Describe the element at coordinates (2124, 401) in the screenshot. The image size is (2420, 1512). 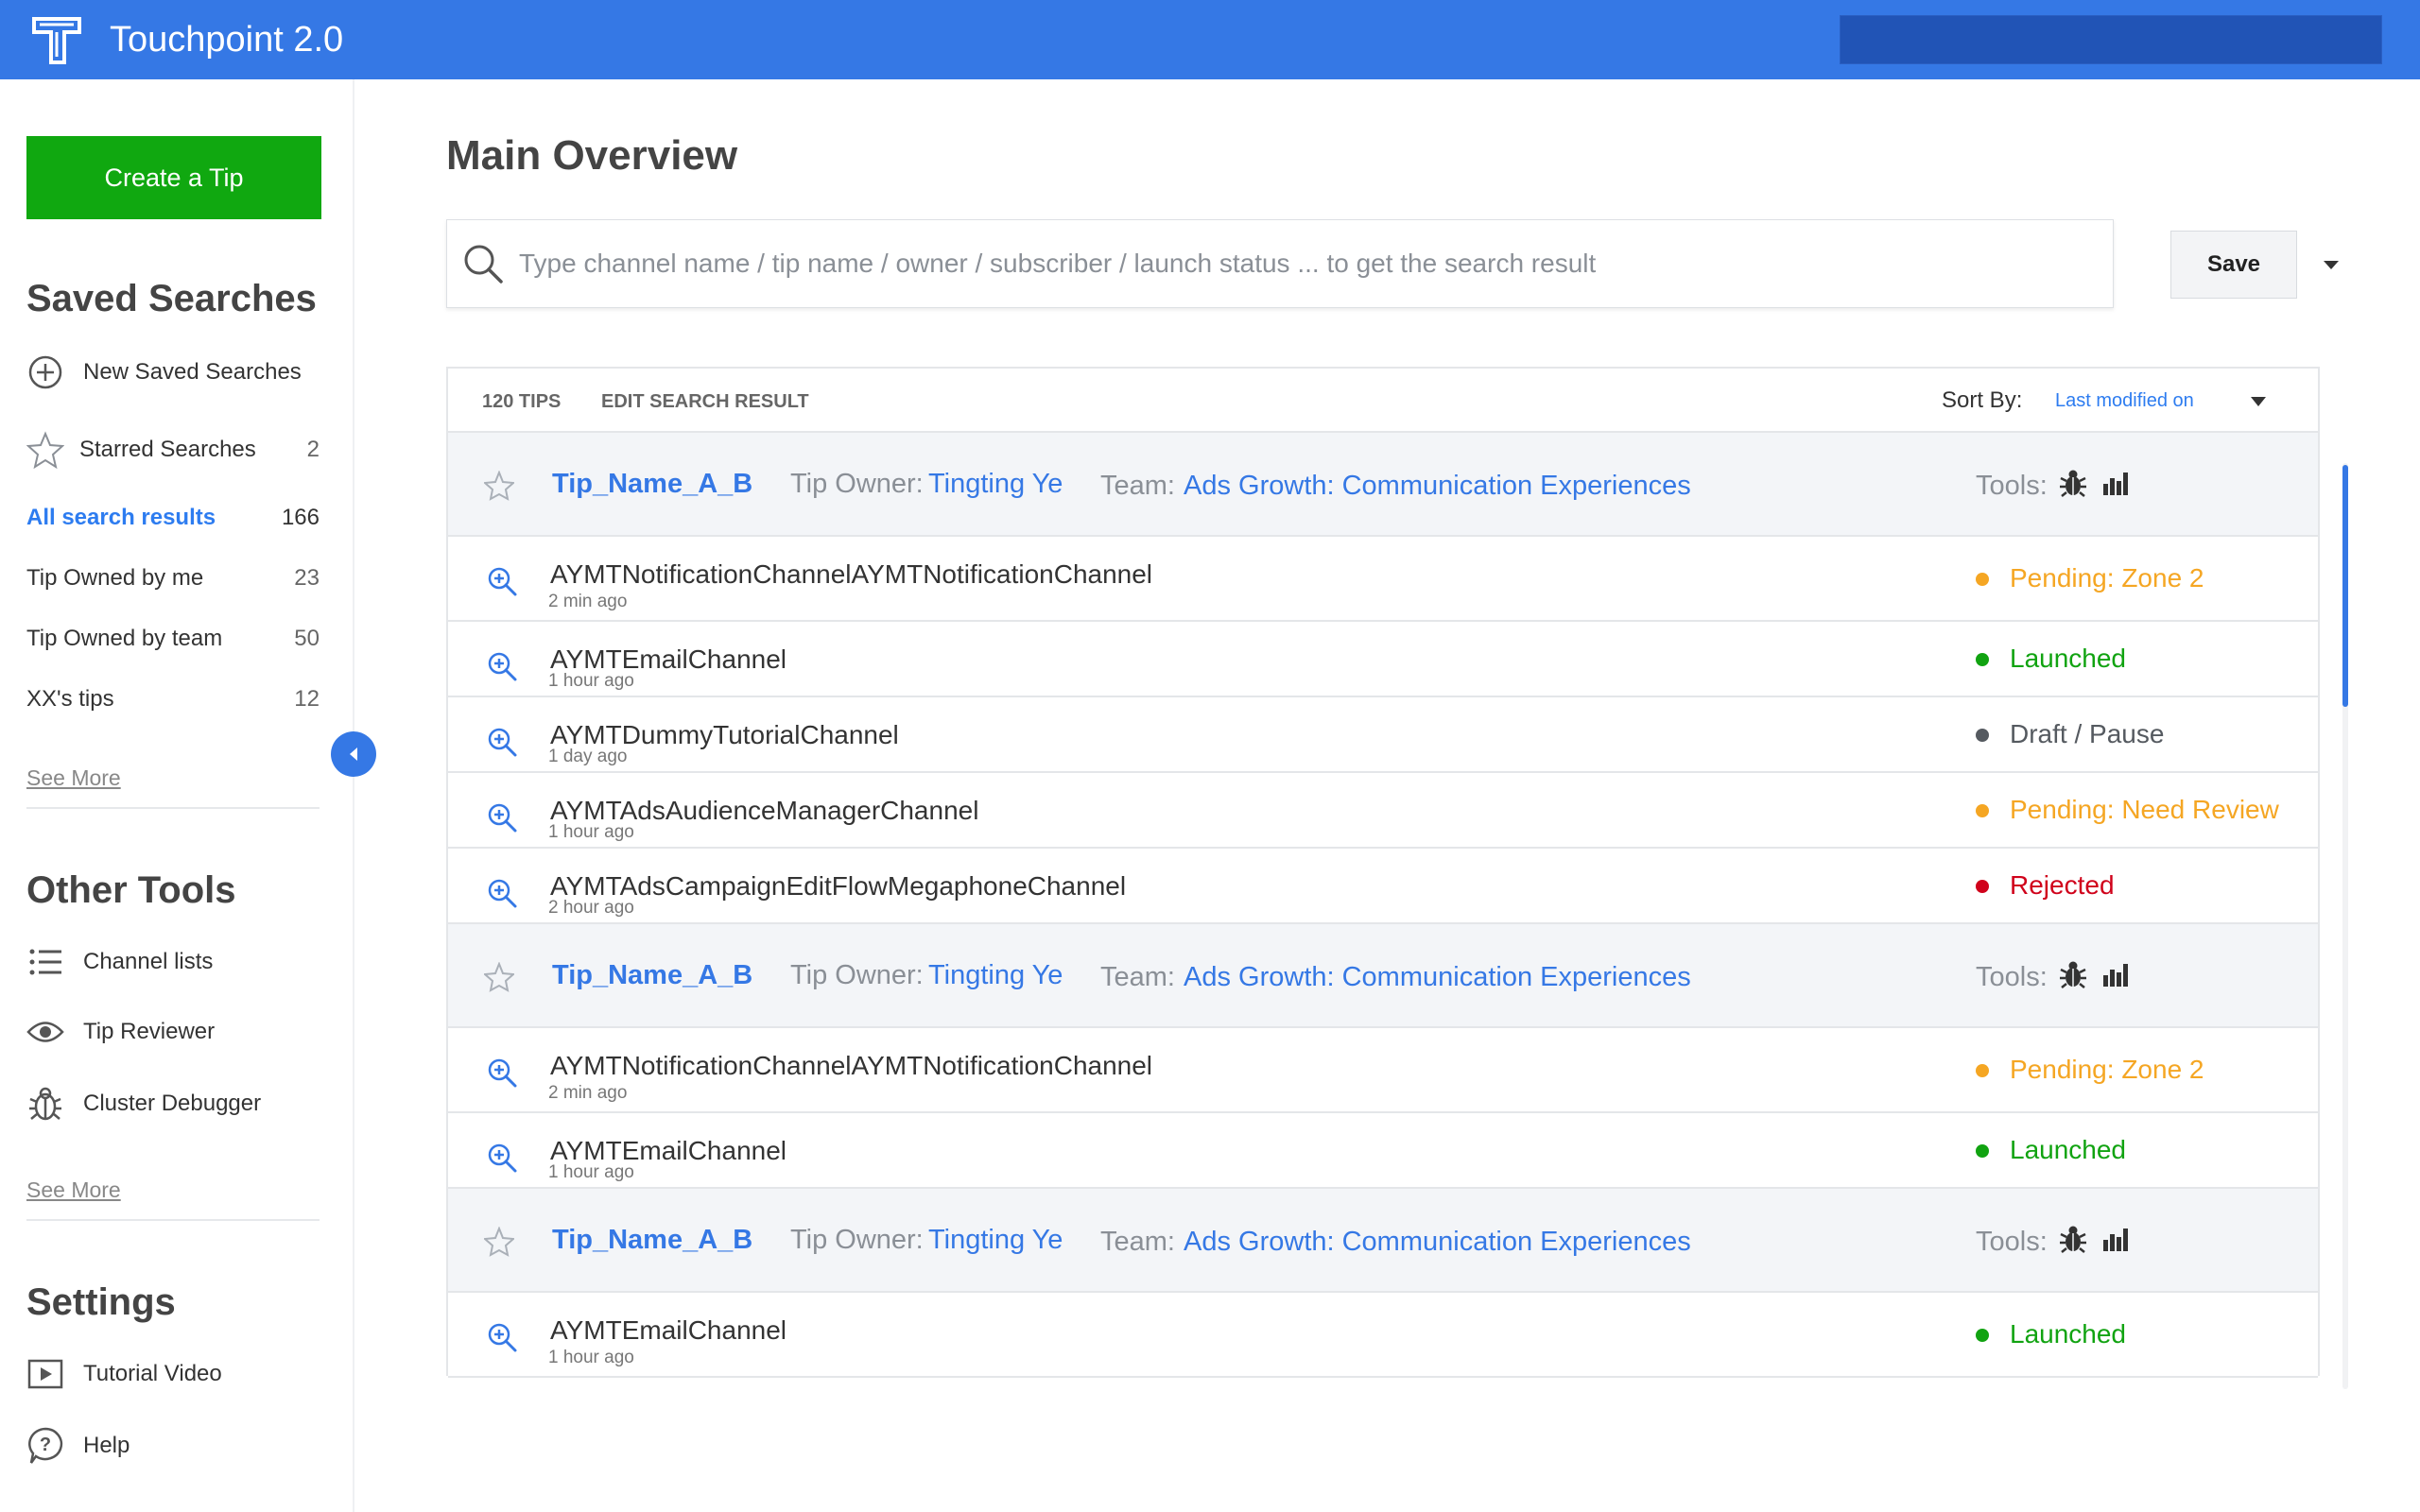
I see `sort-by-select: Last modified on` at that location.